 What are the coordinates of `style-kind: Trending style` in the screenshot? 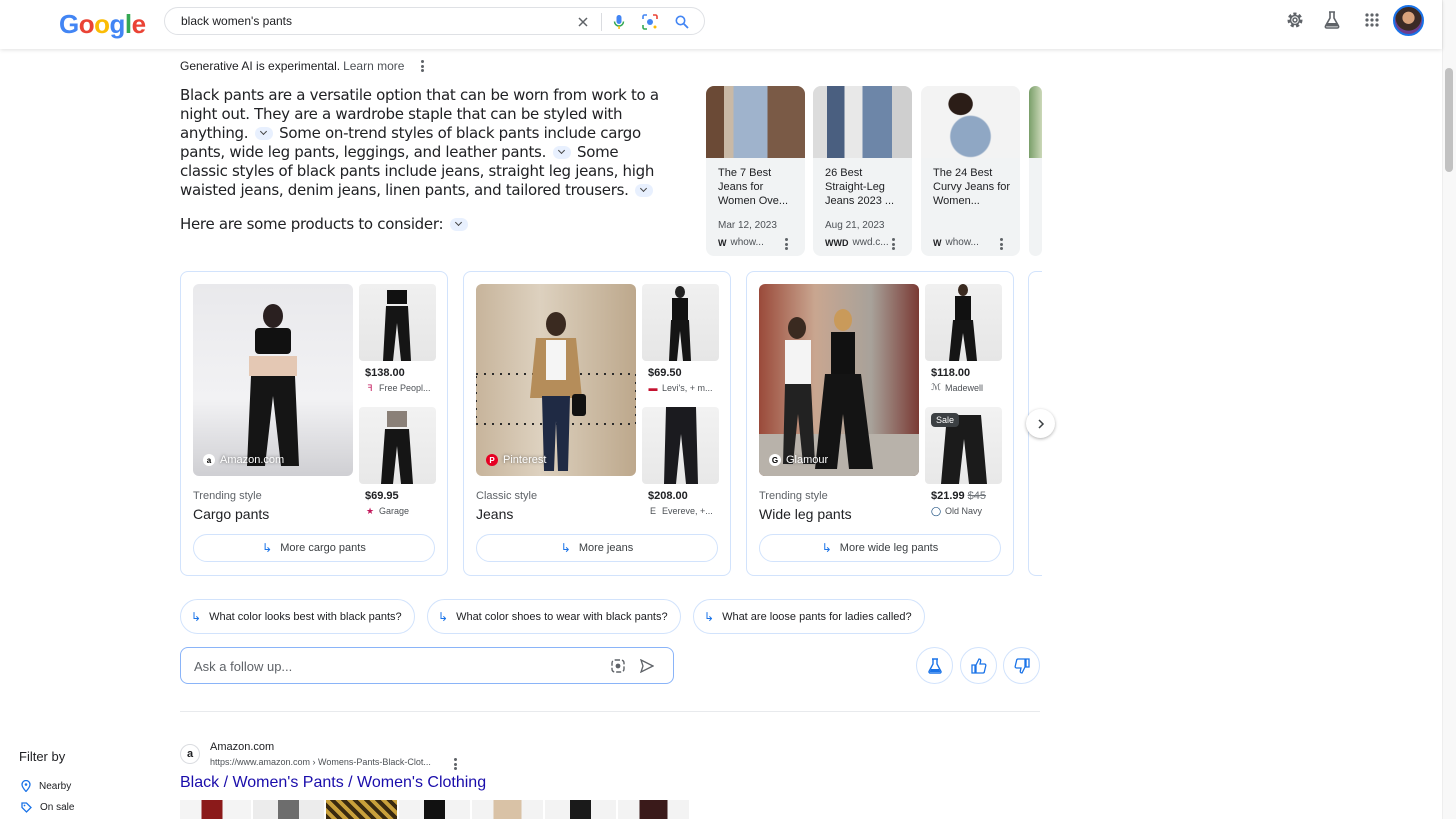 It's located at (793, 496).